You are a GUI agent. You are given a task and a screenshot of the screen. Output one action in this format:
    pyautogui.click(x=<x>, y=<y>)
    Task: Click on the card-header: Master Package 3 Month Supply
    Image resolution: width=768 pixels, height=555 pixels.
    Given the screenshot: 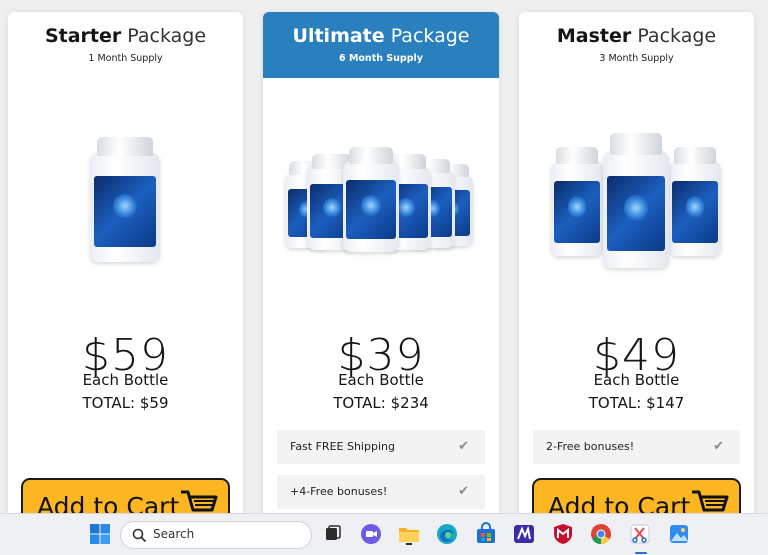 What is the action you would take?
    pyautogui.click(x=636, y=45)
    